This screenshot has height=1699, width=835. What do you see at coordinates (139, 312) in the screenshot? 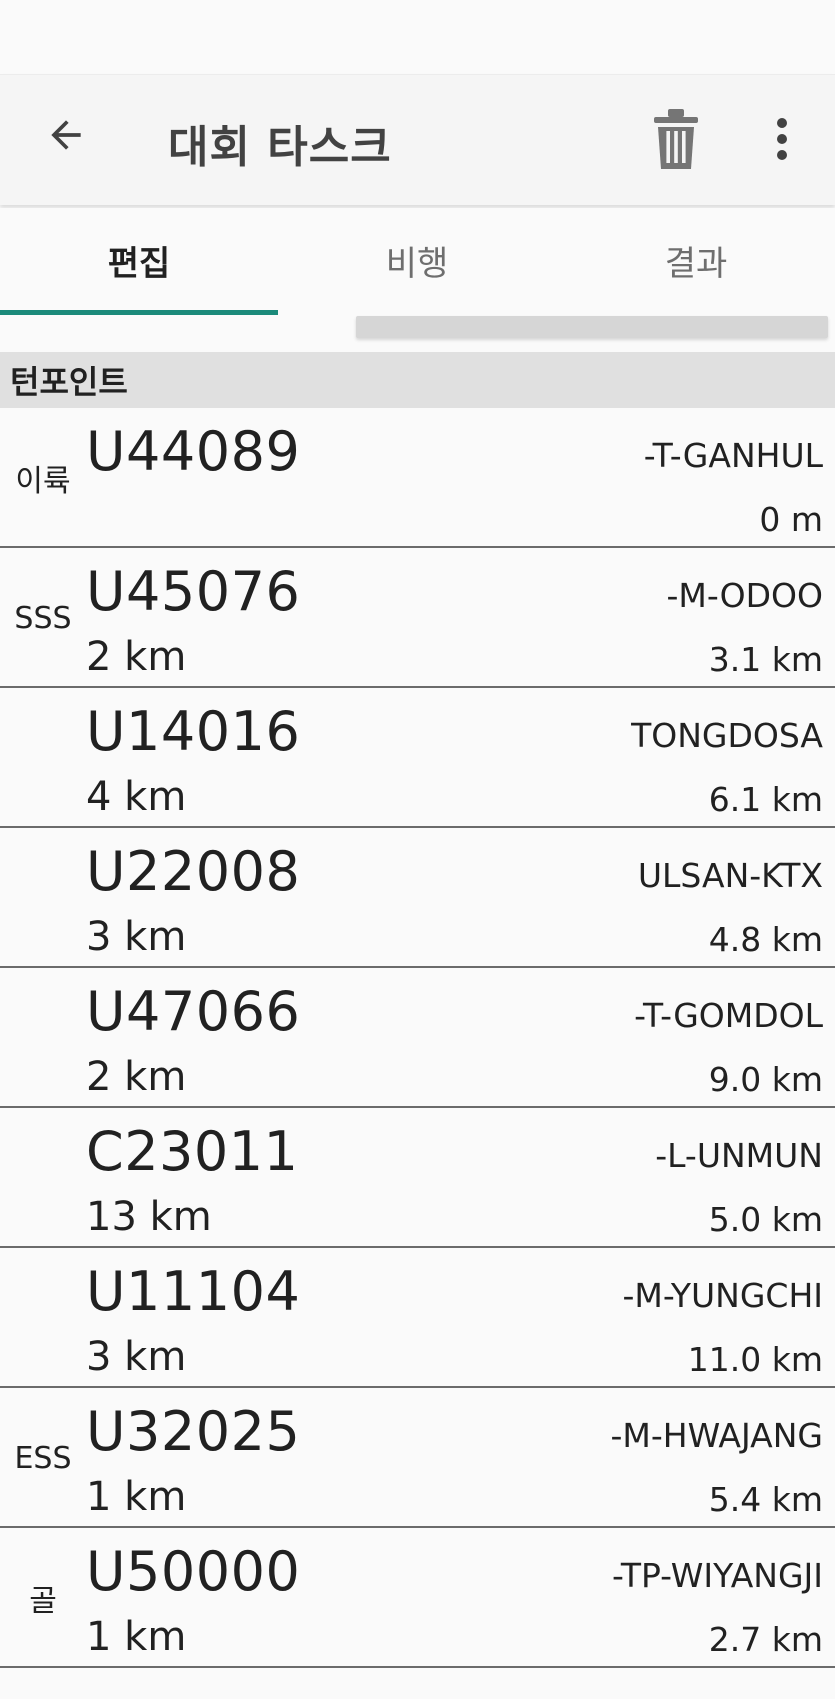
I see `tab-indicator` at bounding box center [139, 312].